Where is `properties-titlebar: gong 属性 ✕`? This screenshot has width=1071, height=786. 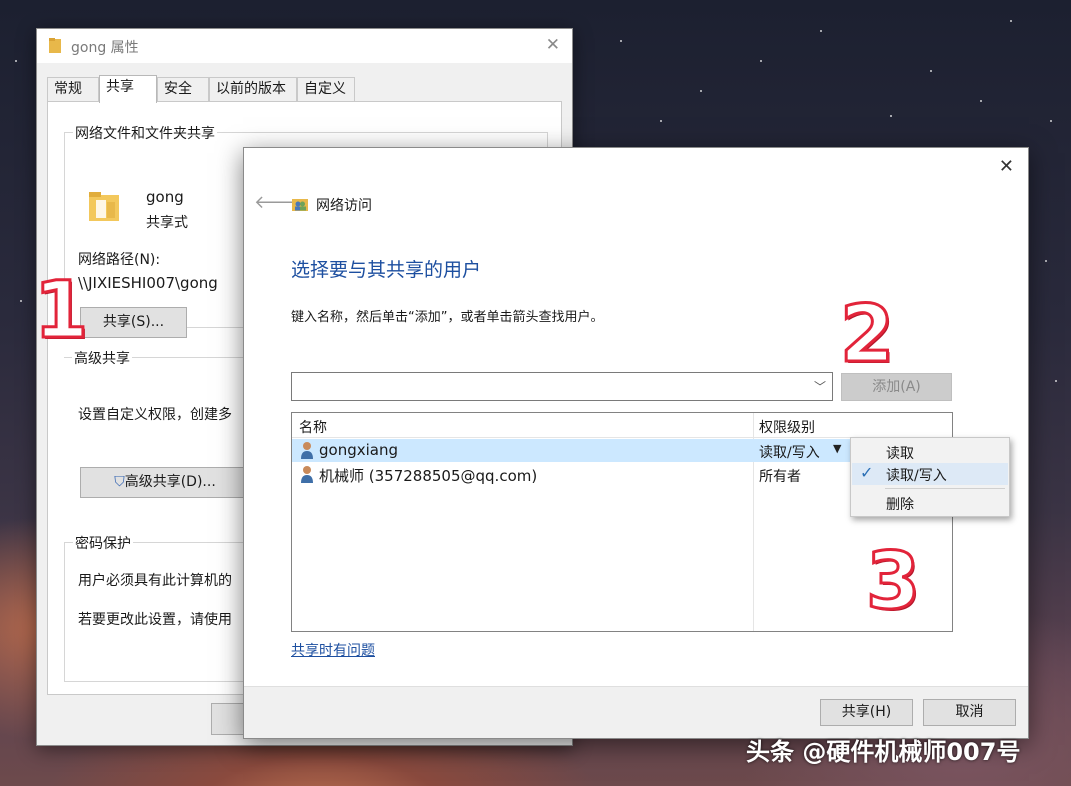 properties-titlebar: gong 属性 ✕ is located at coordinates (304, 46).